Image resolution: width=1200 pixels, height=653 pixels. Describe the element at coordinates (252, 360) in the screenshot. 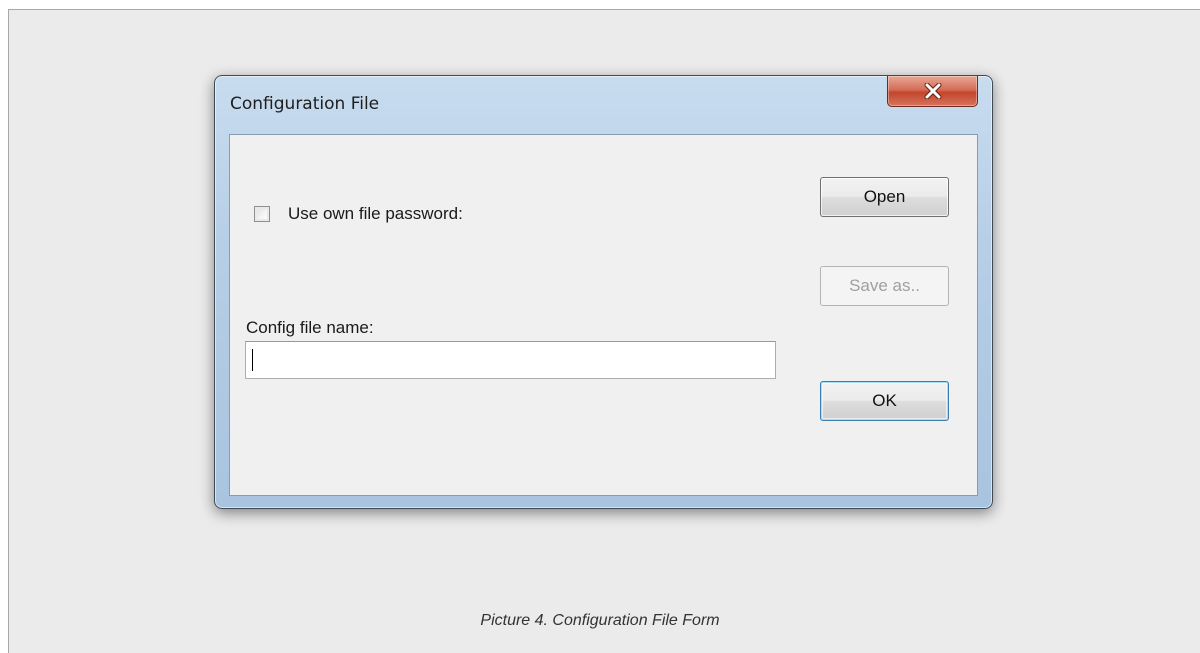

I see `text-caret` at that location.